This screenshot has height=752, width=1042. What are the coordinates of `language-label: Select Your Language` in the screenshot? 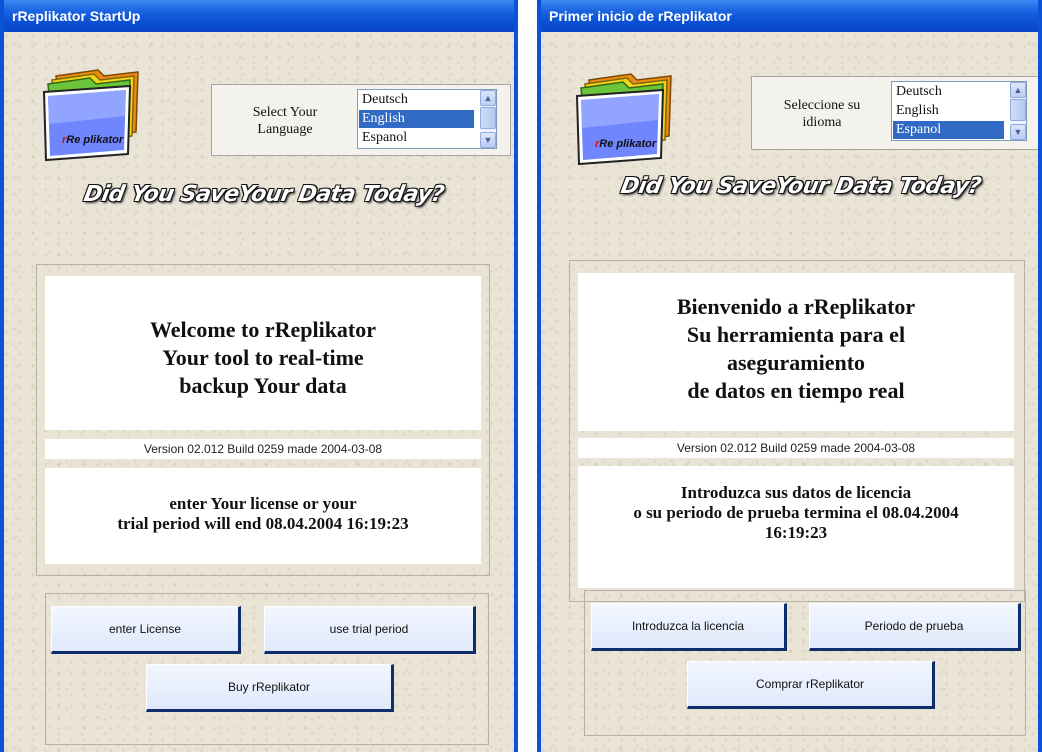 It's located at (285, 121).